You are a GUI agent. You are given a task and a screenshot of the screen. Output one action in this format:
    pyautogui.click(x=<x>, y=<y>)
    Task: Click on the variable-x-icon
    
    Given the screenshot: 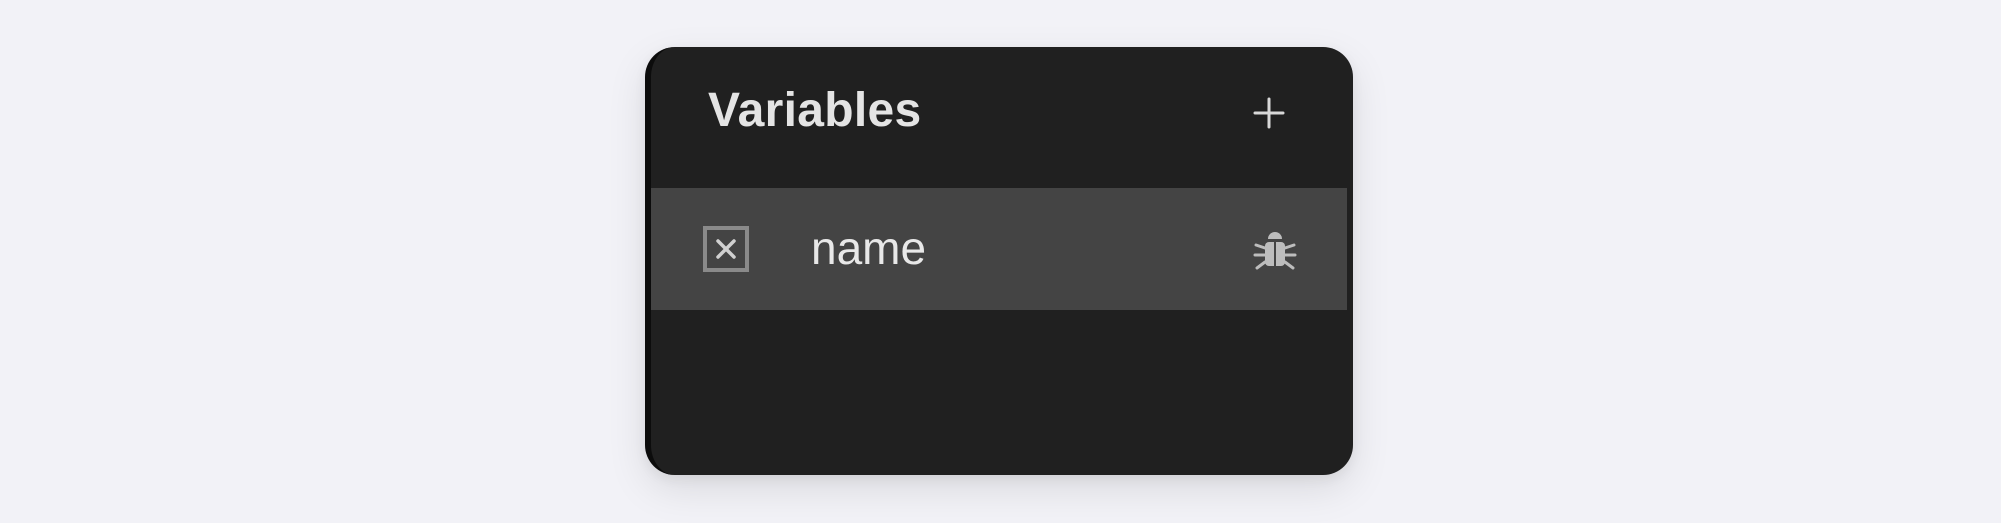 What is the action you would take?
    pyautogui.click(x=726, y=249)
    